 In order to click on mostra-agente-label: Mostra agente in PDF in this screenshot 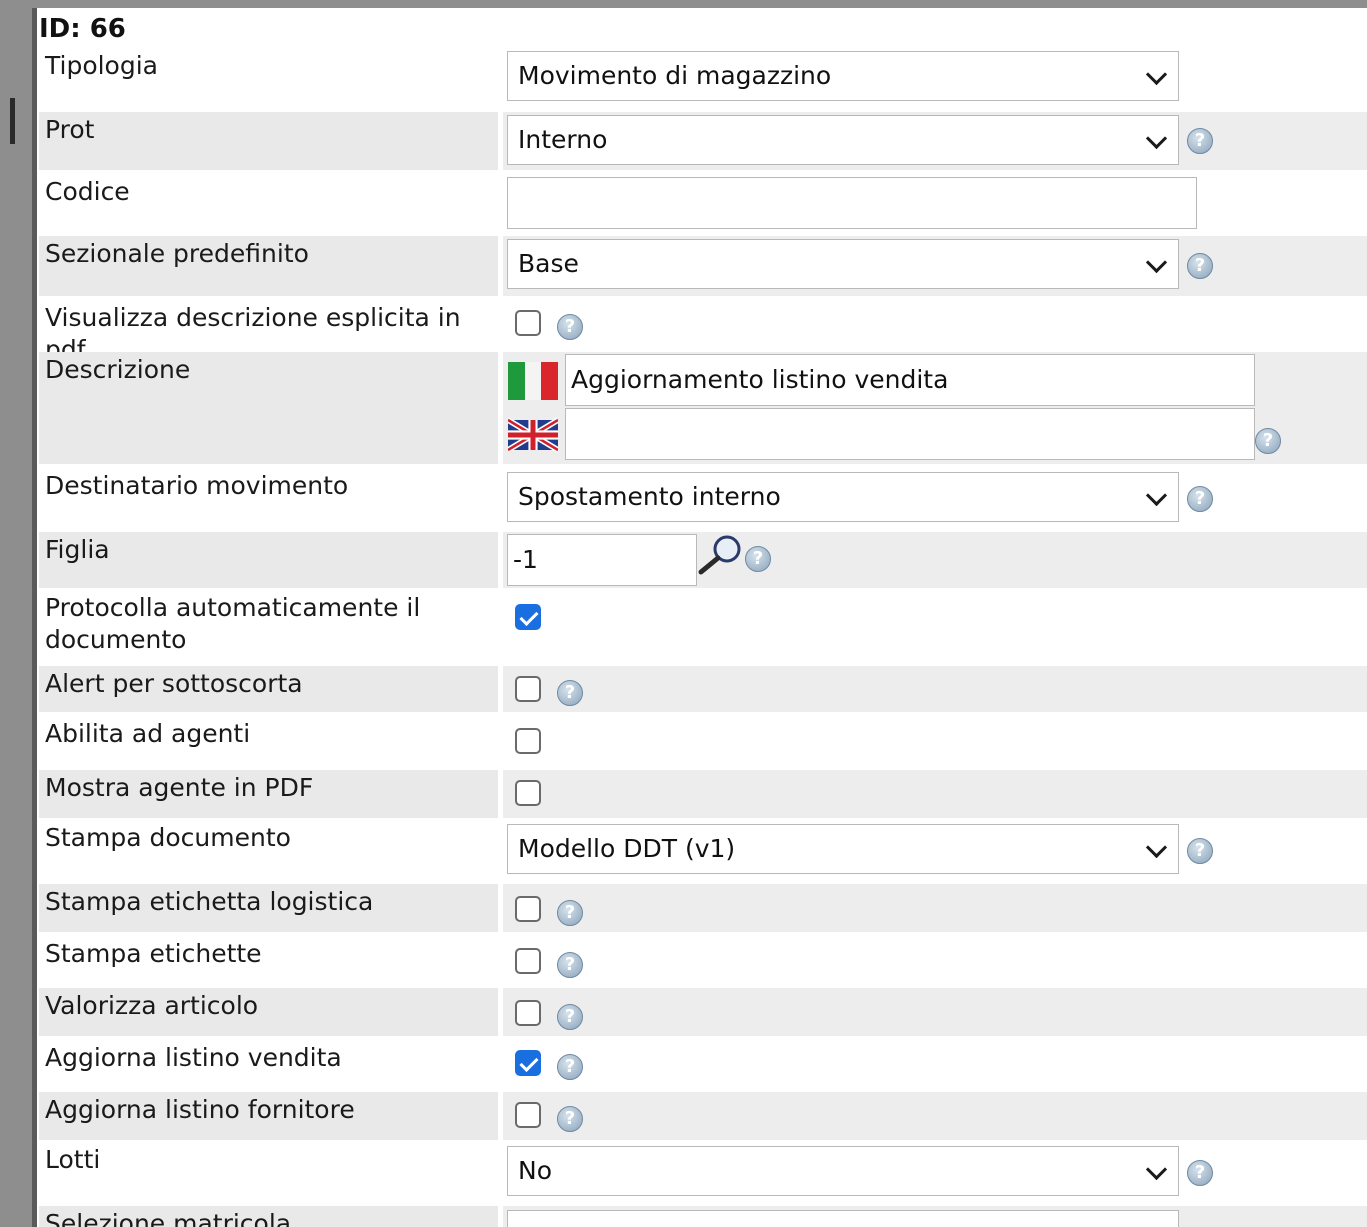, I will do `click(179, 787)`.